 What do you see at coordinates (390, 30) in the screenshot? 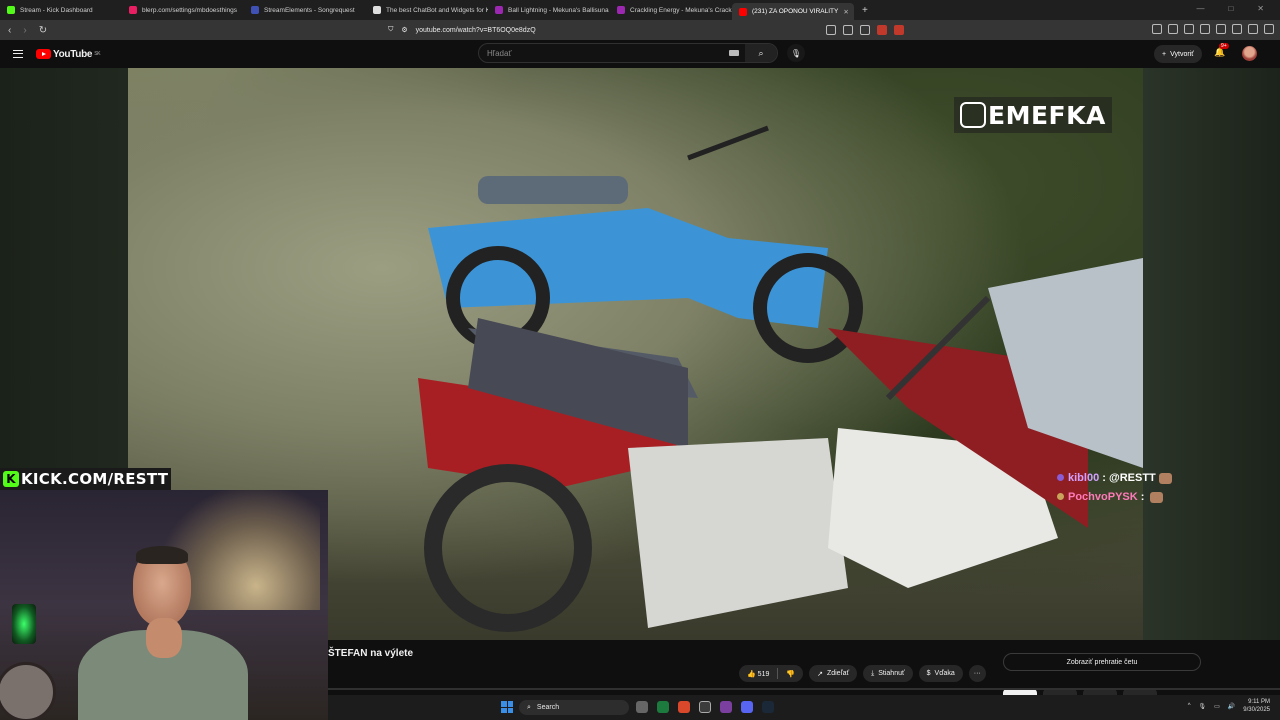
I see `bookmark-icon: ⛉` at bounding box center [390, 30].